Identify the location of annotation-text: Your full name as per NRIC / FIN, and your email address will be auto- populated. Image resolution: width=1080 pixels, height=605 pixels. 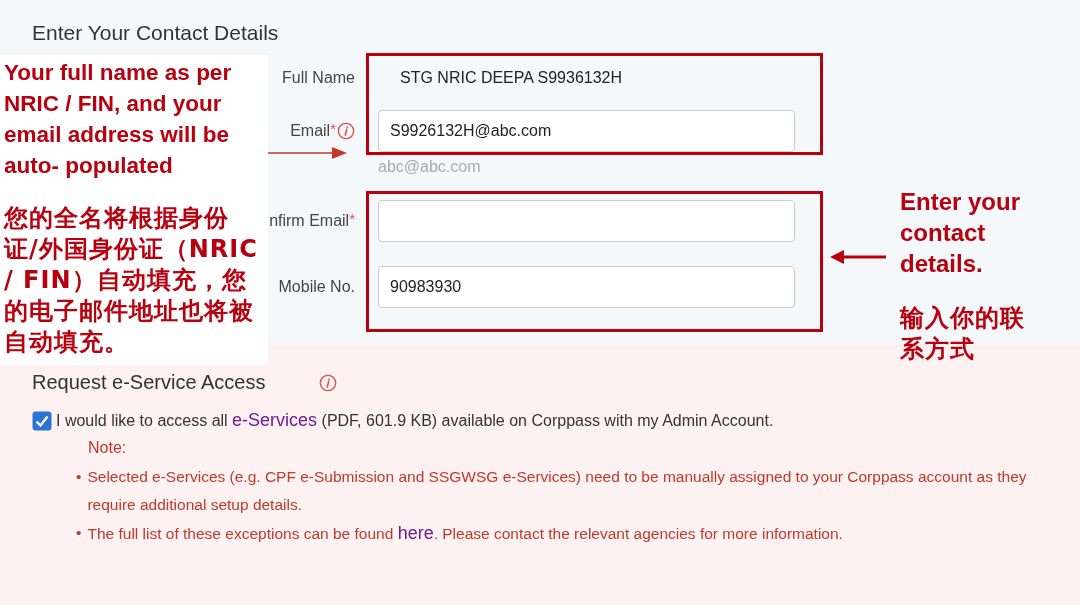
(118, 119).